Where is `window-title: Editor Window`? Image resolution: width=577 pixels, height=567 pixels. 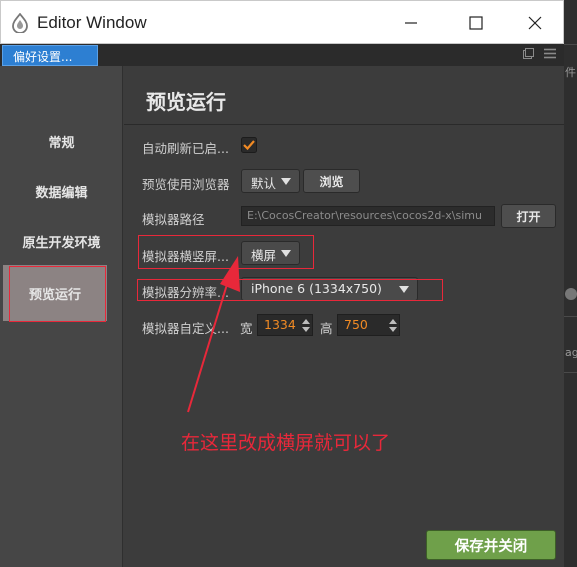
window-title: Editor Window is located at coordinates (92, 22).